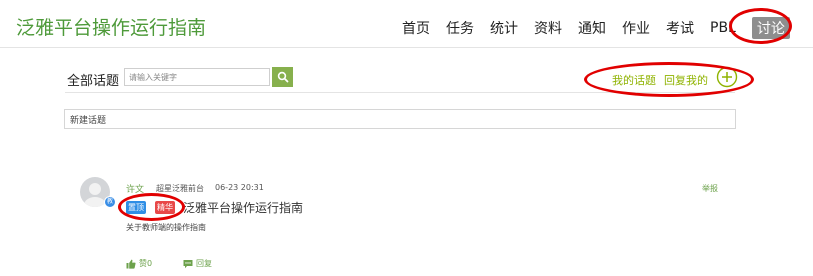  Describe the element at coordinates (146, 263) in the screenshot. I see `like-count: 赞0` at that location.